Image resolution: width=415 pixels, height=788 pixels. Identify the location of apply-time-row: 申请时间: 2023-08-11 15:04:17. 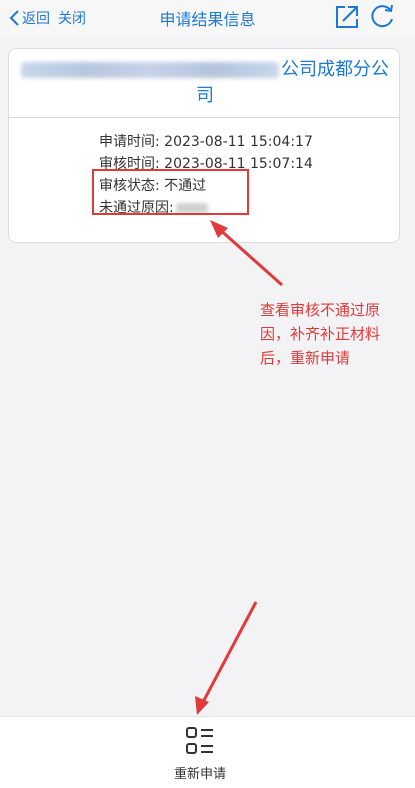
(206, 141).